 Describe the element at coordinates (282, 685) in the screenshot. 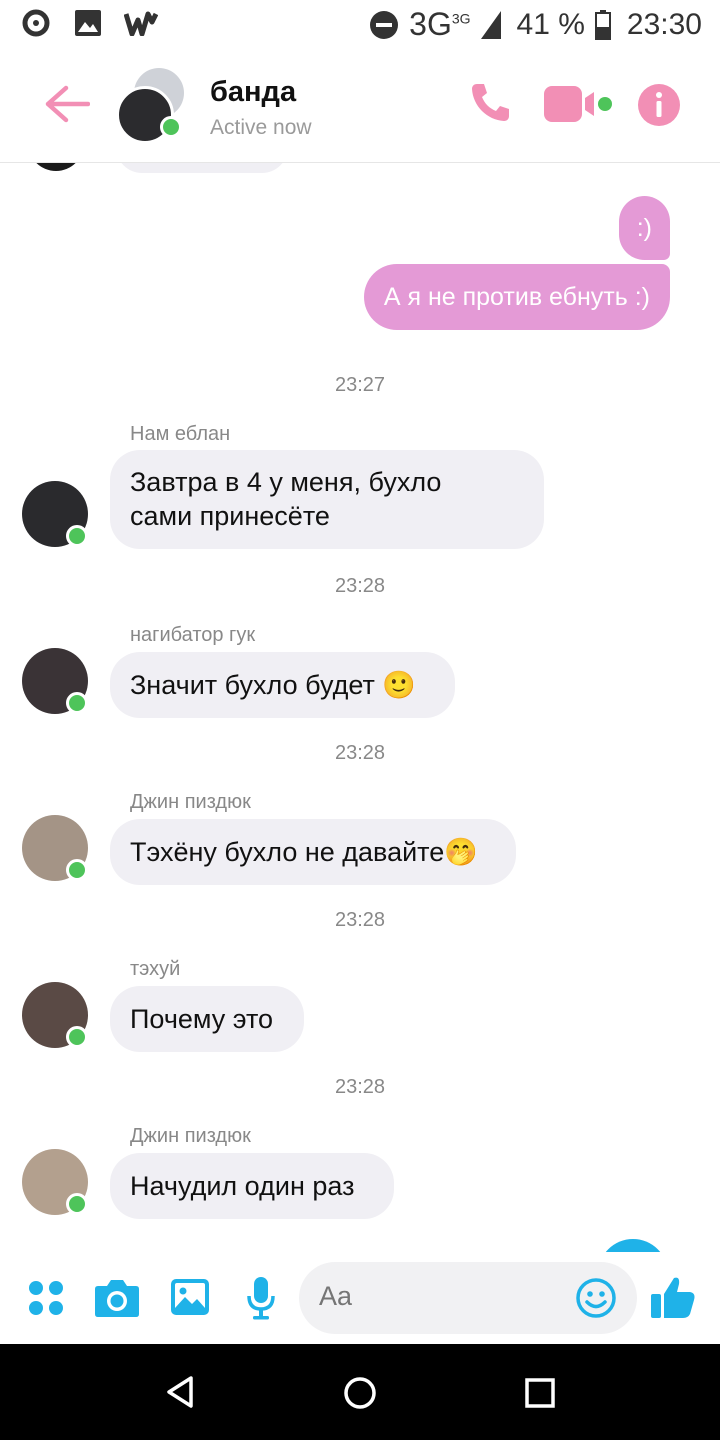

I see `incoming-message: Значит бухло будет 🙂` at that location.